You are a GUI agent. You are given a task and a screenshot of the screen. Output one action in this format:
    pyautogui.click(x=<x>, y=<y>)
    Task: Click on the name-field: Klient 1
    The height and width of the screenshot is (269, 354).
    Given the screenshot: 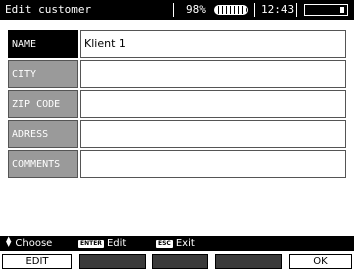 What is the action you would take?
    pyautogui.click(x=213, y=44)
    